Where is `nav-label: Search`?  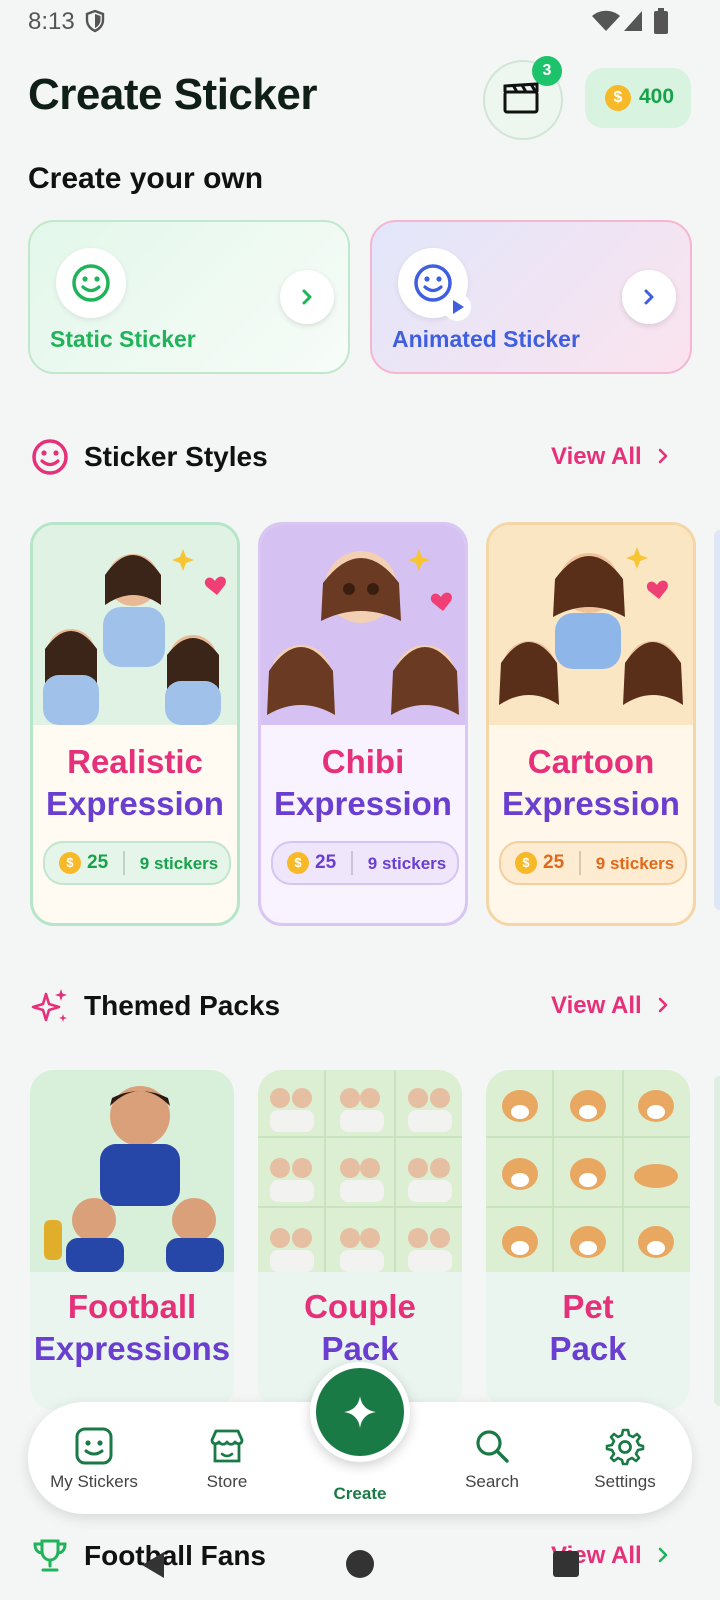 nav-label: Search is located at coordinates (492, 1481).